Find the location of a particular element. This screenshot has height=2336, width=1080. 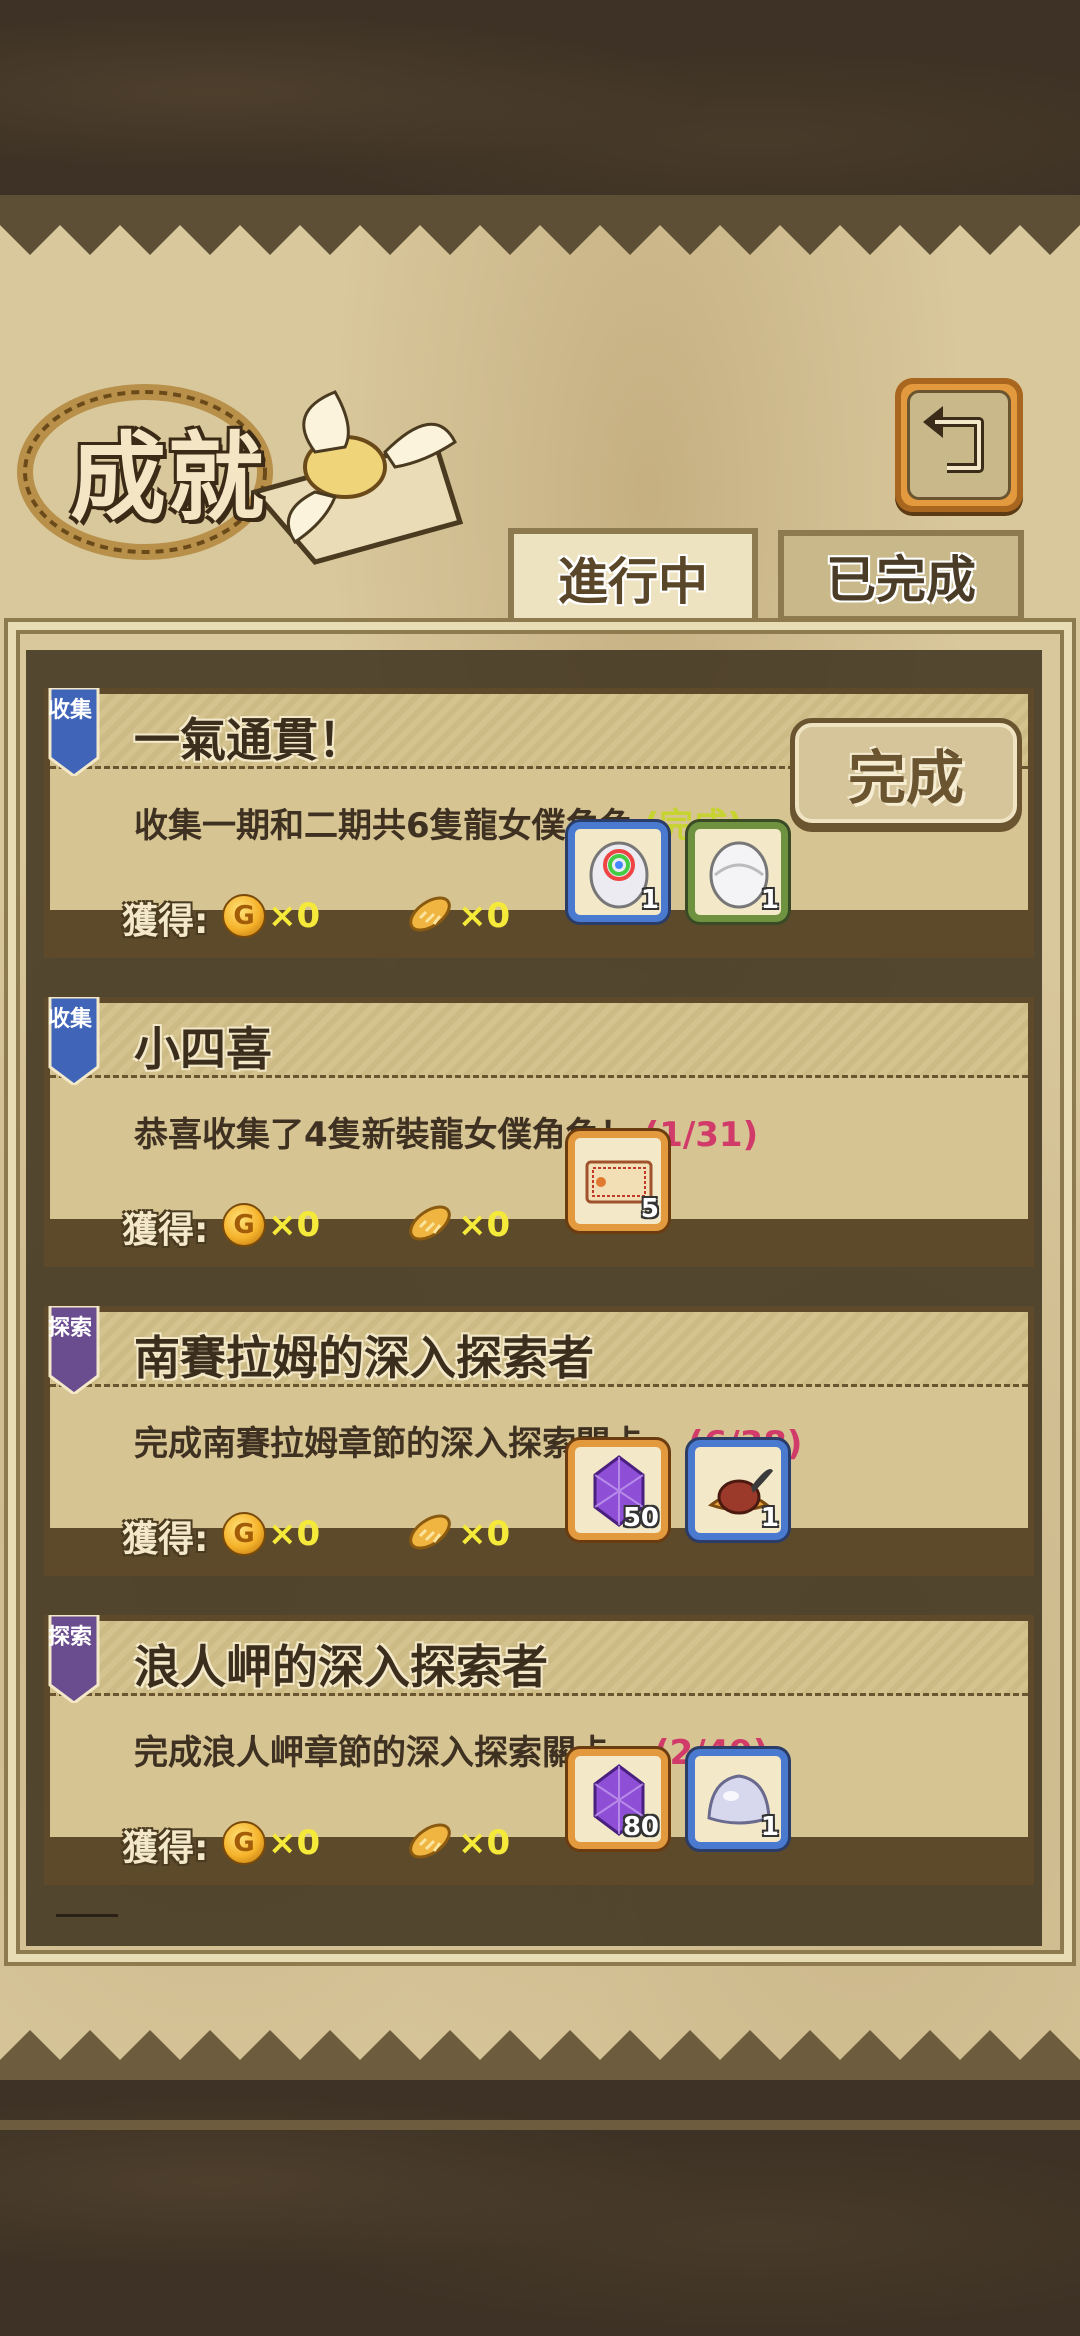

achievement-description: 完成浪人岬章節的深入探索關卡。(2/49) is located at coordinates (451, 1749).